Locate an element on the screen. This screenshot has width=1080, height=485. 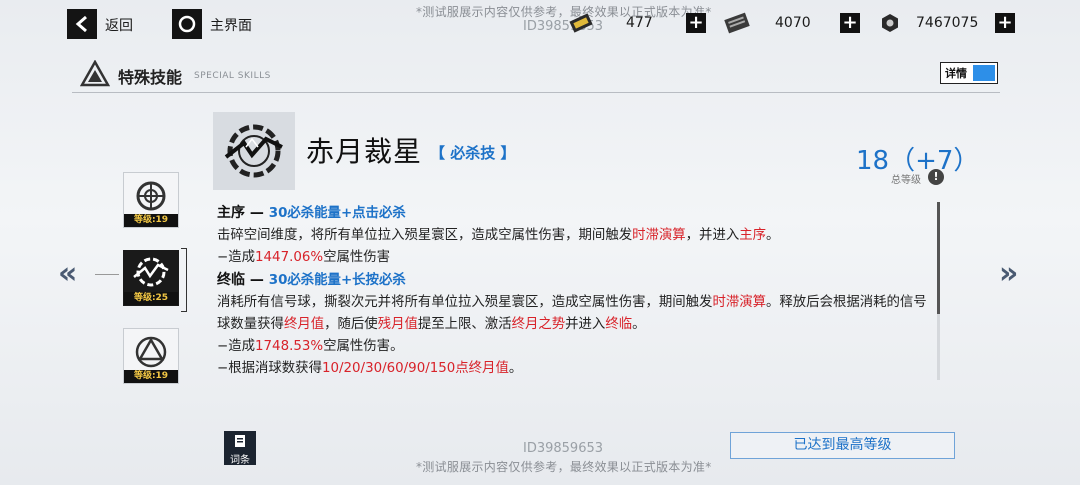
info-icon: ! is located at coordinates (936, 177).